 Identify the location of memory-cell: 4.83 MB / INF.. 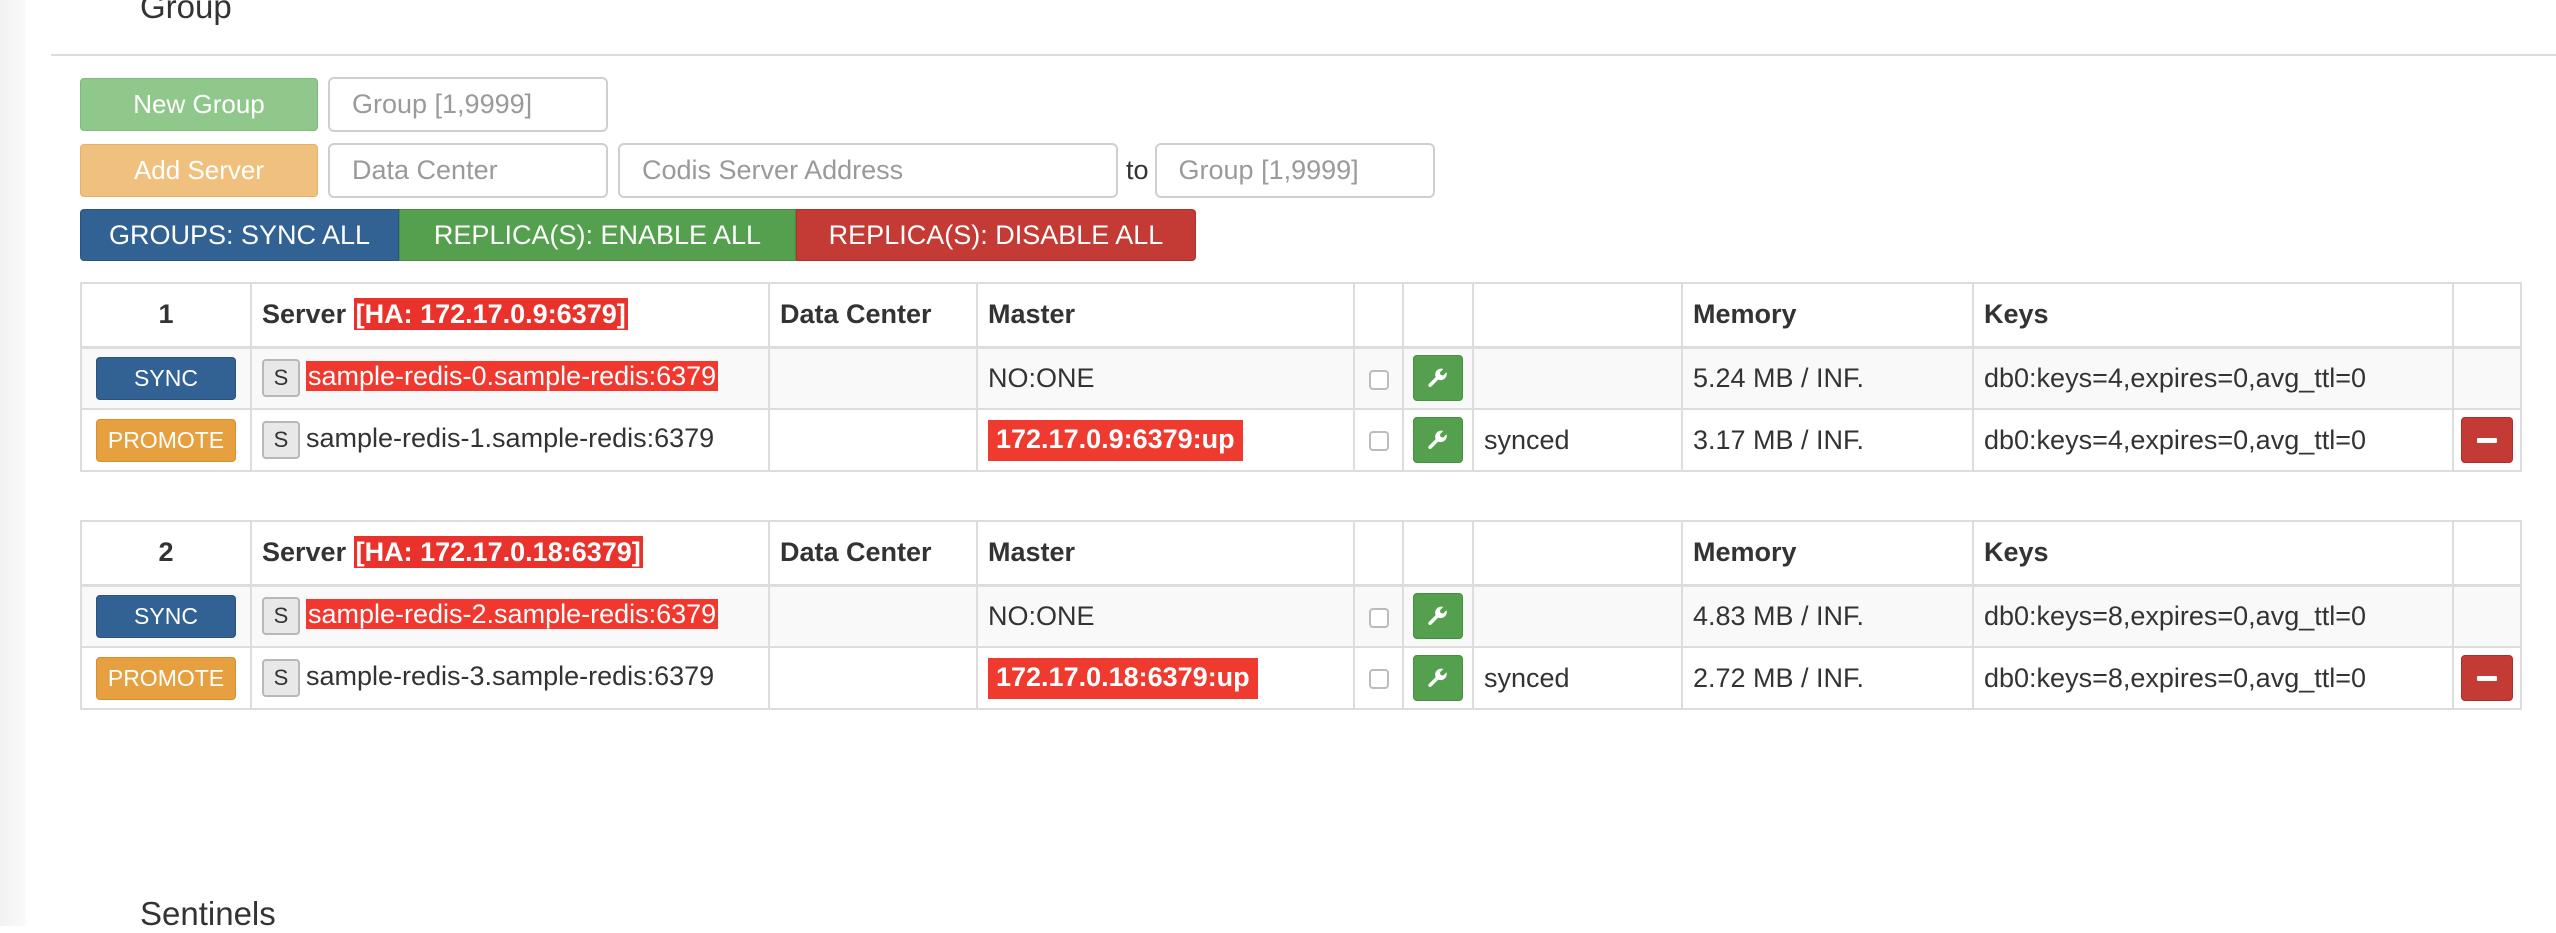
(1827, 616).